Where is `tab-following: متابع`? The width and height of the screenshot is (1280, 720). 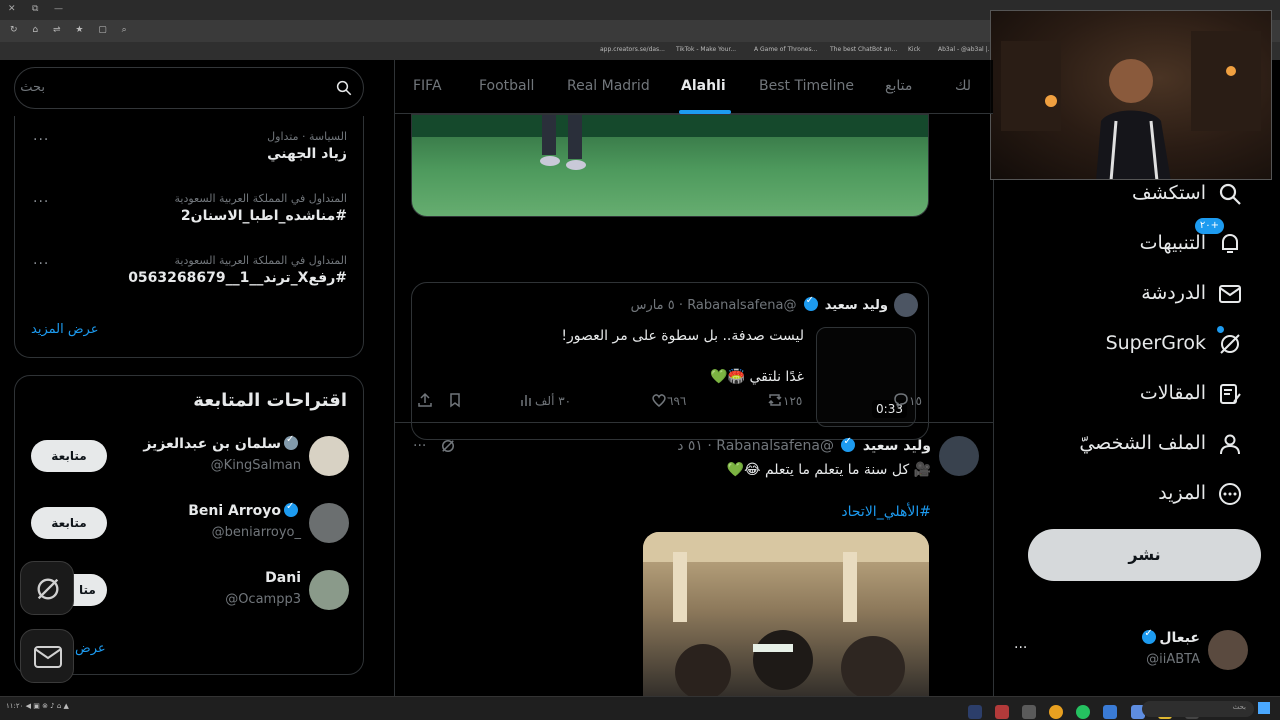 tab-following: متابع is located at coordinates (898, 86).